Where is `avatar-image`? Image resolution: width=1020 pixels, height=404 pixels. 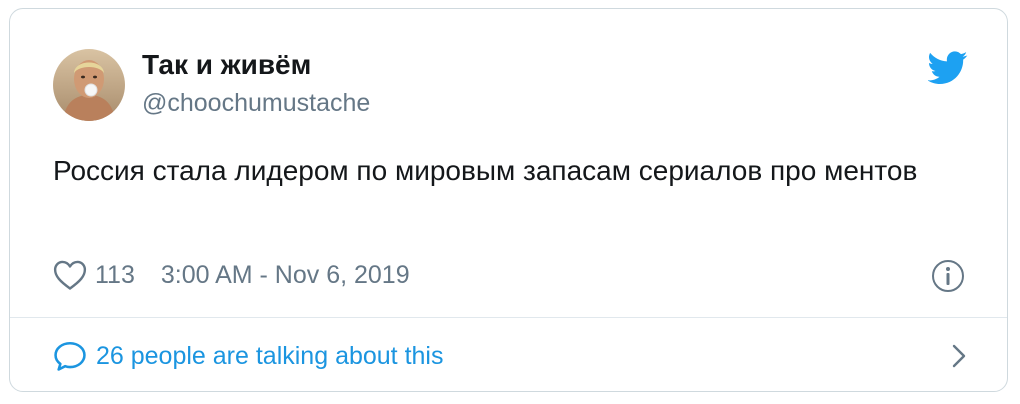 avatar-image is located at coordinates (89, 85).